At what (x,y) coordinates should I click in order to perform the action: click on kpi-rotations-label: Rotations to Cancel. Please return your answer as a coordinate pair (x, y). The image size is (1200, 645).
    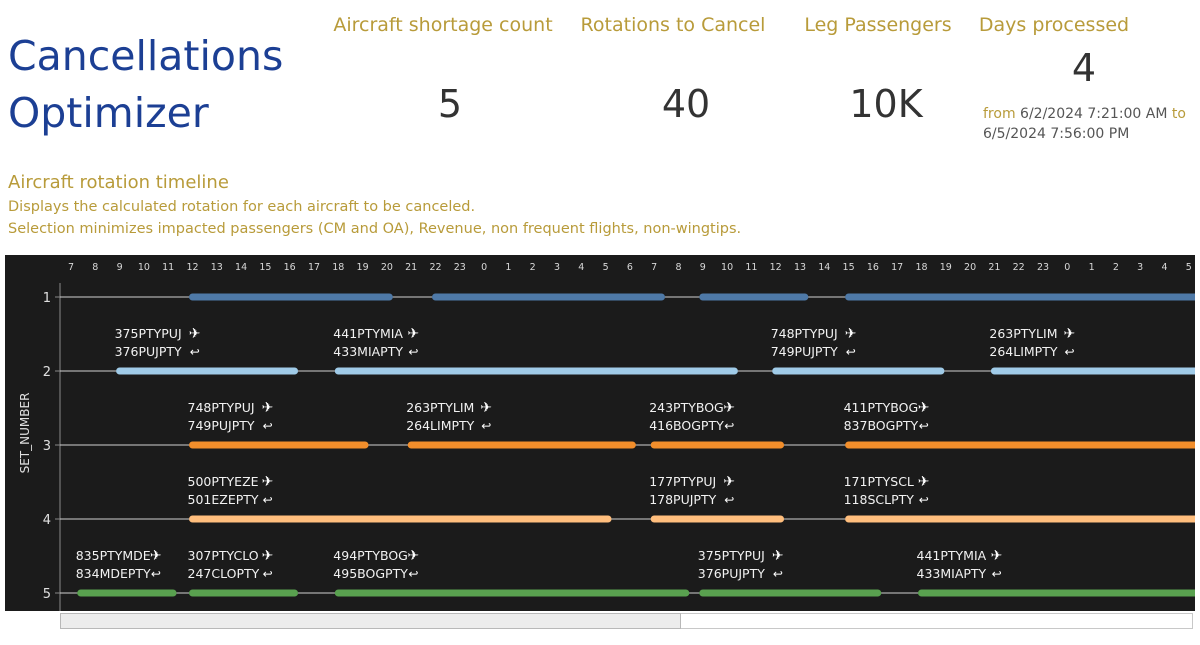
    Looking at the image, I should click on (673, 25).